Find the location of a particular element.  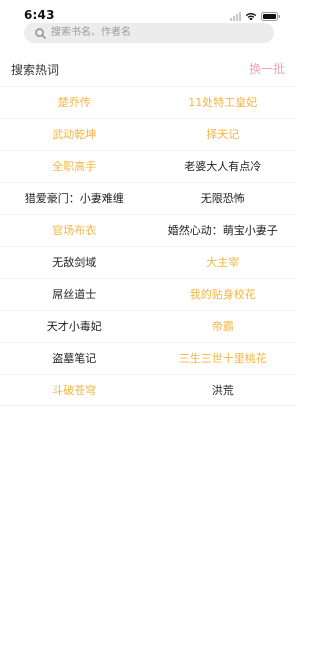

hot-word-item: 大主宰 is located at coordinates (223, 262).